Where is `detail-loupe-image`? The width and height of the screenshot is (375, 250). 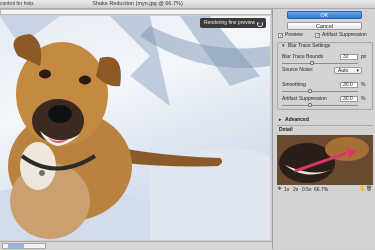 detail-loupe-image is located at coordinates (325, 160).